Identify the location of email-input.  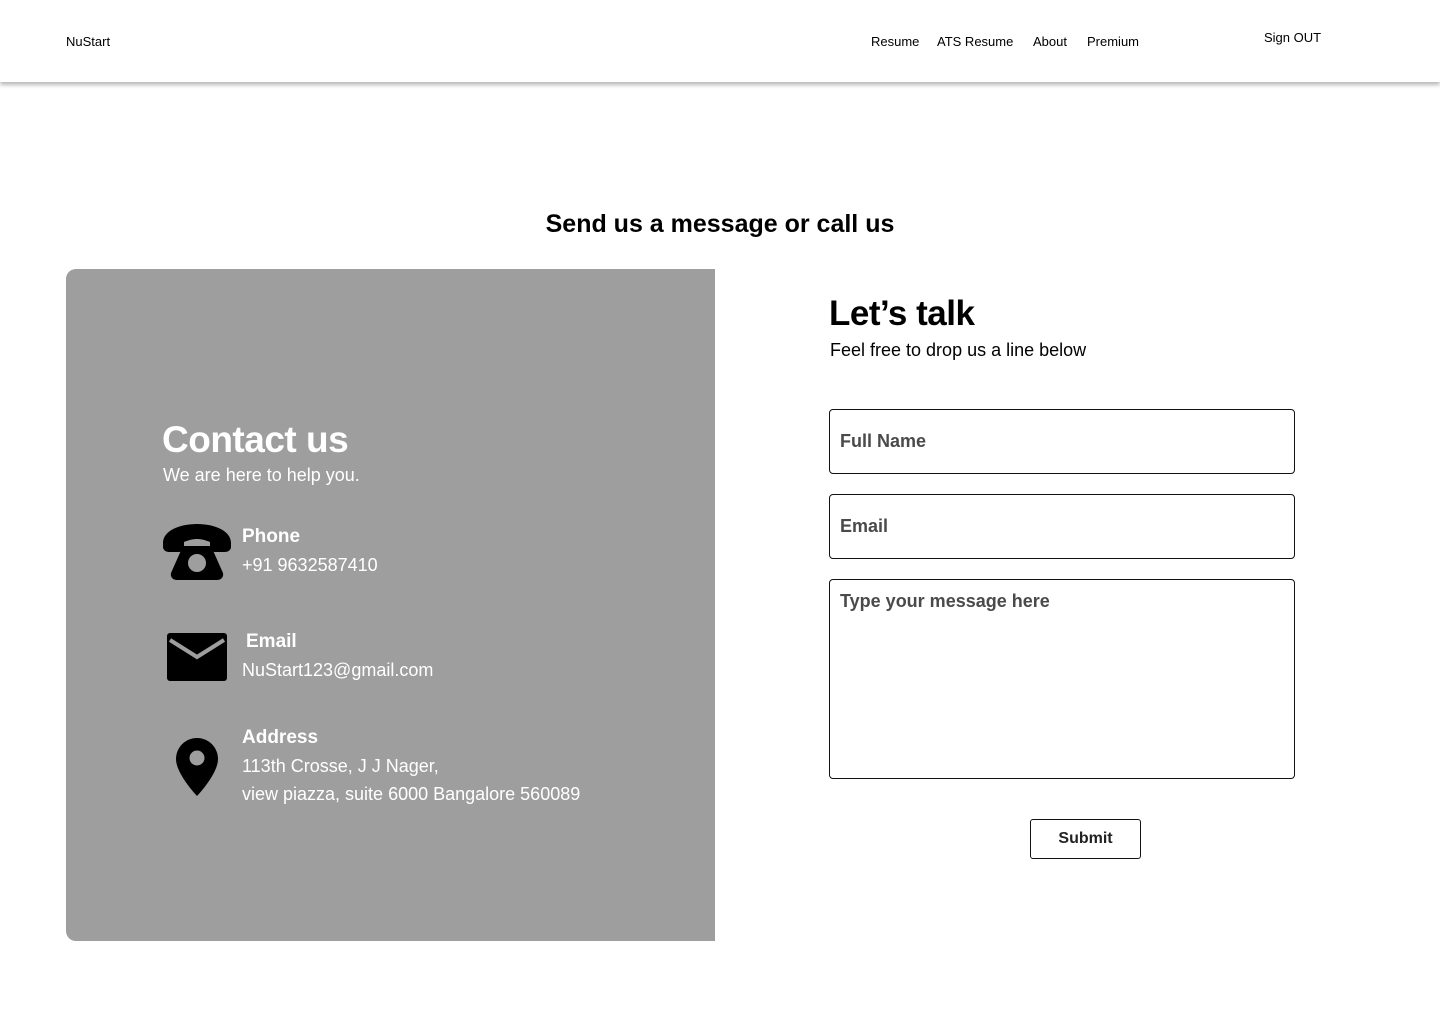
(1062, 526).